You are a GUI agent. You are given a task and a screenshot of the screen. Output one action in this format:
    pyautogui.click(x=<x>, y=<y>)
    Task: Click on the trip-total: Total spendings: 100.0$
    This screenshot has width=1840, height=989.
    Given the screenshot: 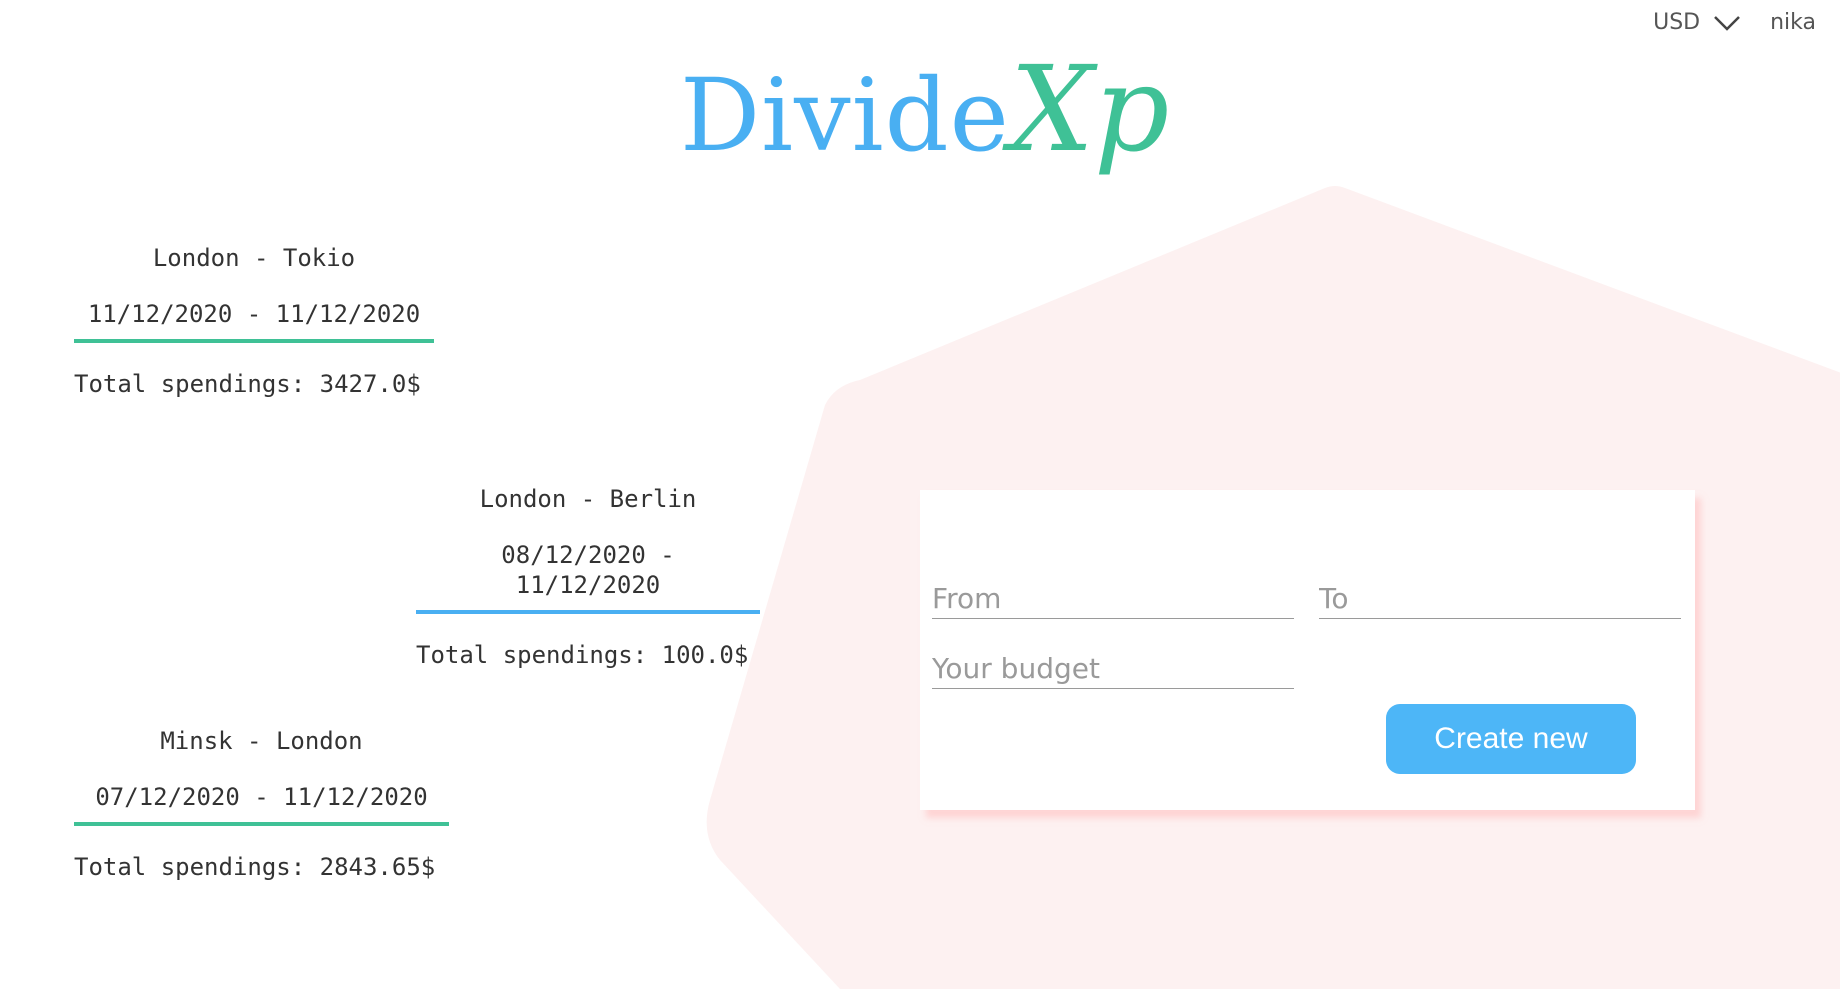 What is the action you would take?
    pyautogui.click(x=582, y=655)
    